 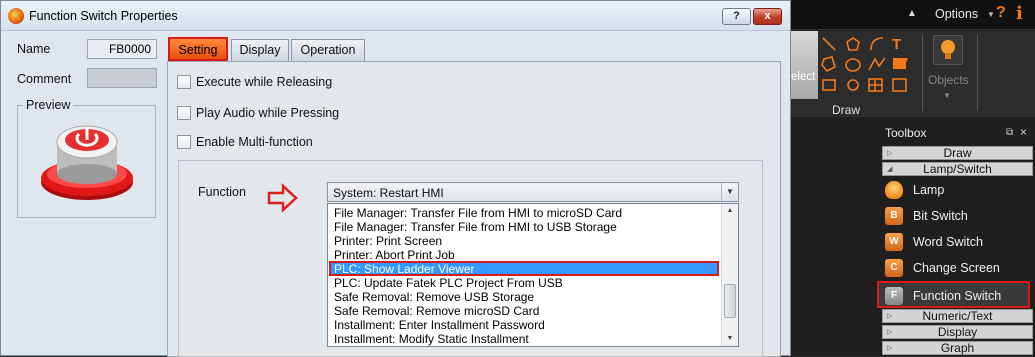 What do you see at coordinates (44, 79) in the screenshot?
I see `comment-label: Comment` at bounding box center [44, 79].